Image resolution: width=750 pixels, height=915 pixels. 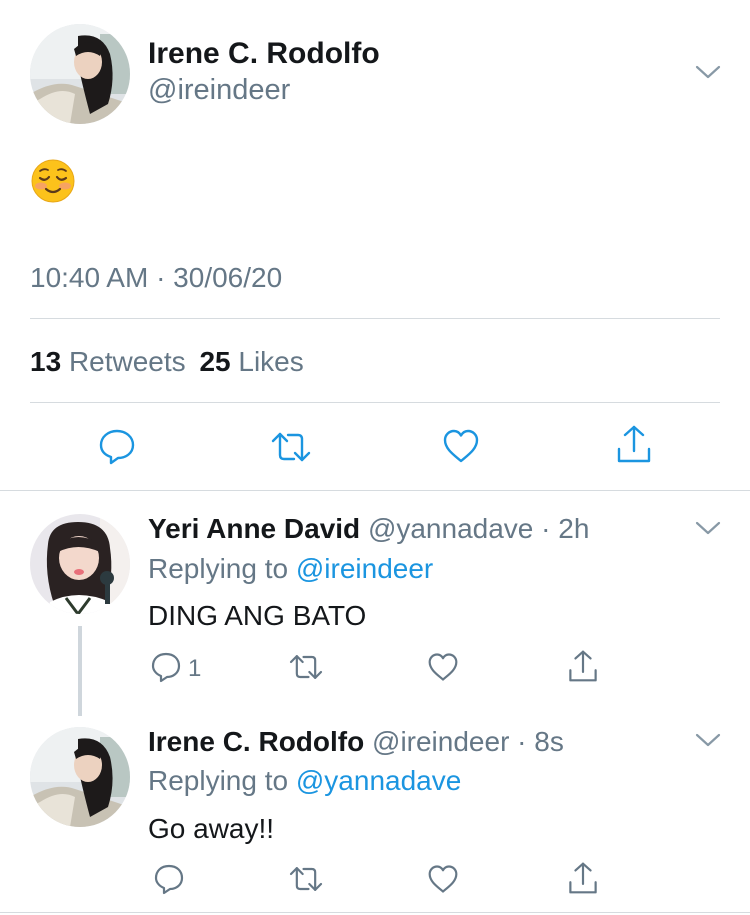 I want to click on tweet-timestamp: 10:40 AM · 30/06/20, so click(x=156, y=278).